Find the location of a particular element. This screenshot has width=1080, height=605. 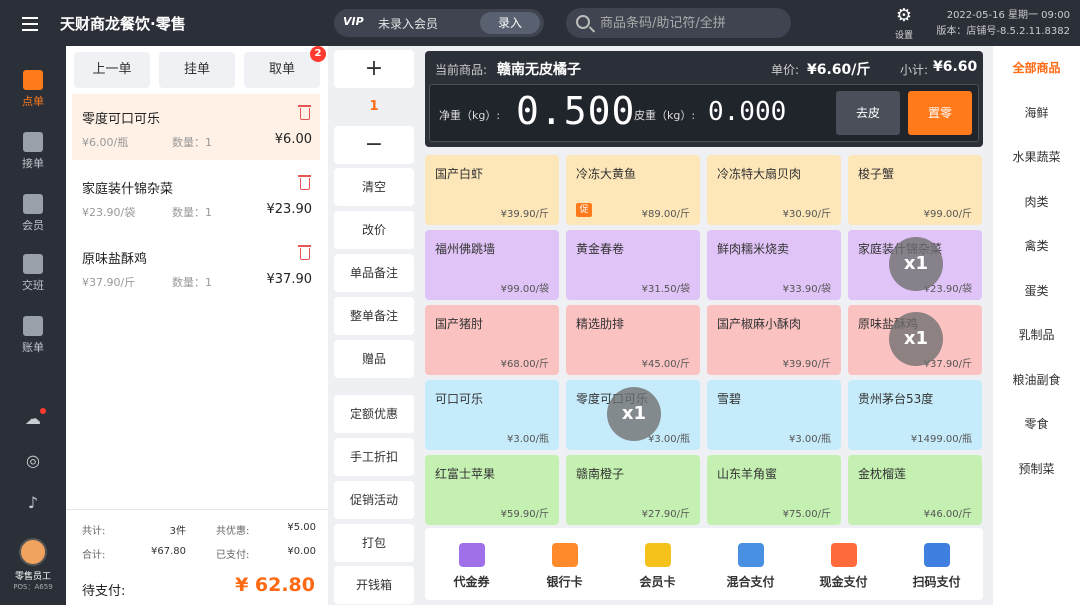

retrieve-order-button: 取单 2 is located at coordinates (285, 67).